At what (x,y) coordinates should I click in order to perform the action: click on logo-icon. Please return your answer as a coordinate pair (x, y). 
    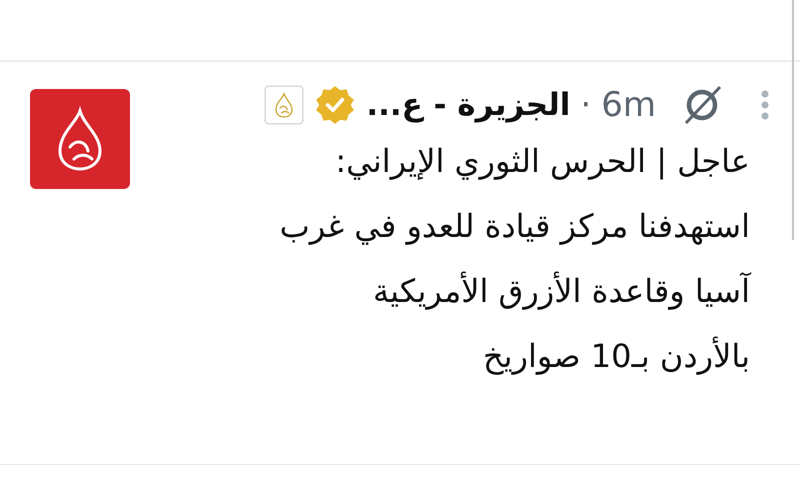
    Looking at the image, I should click on (284, 105).